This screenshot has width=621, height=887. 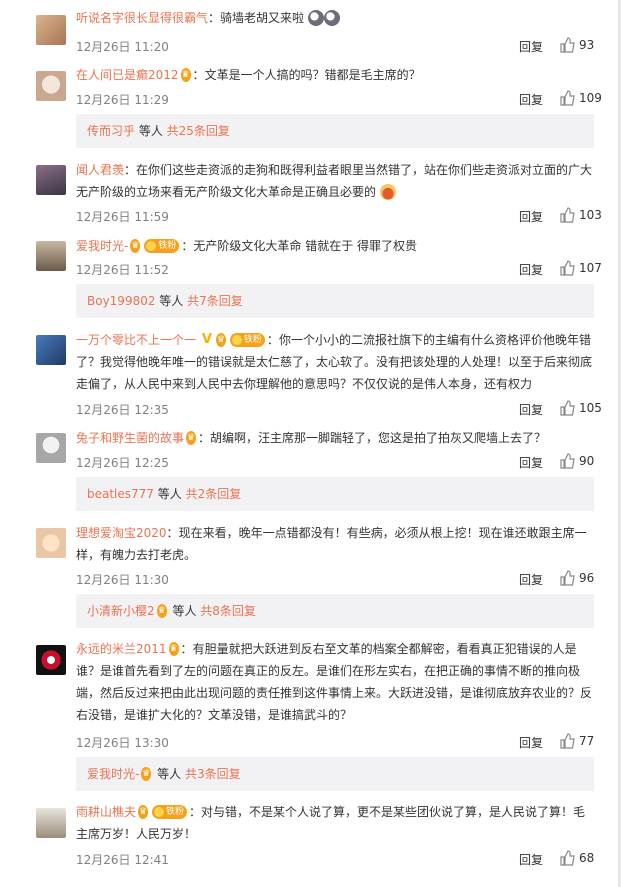 I want to click on sub-reply-total: 共7条回复, so click(x=215, y=301).